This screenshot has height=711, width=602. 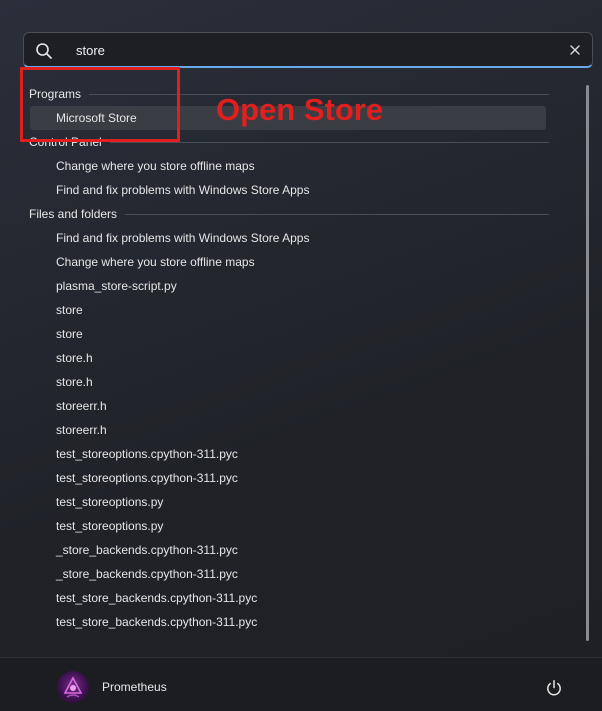 I want to click on section-title: Control Panel, so click(x=65, y=142).